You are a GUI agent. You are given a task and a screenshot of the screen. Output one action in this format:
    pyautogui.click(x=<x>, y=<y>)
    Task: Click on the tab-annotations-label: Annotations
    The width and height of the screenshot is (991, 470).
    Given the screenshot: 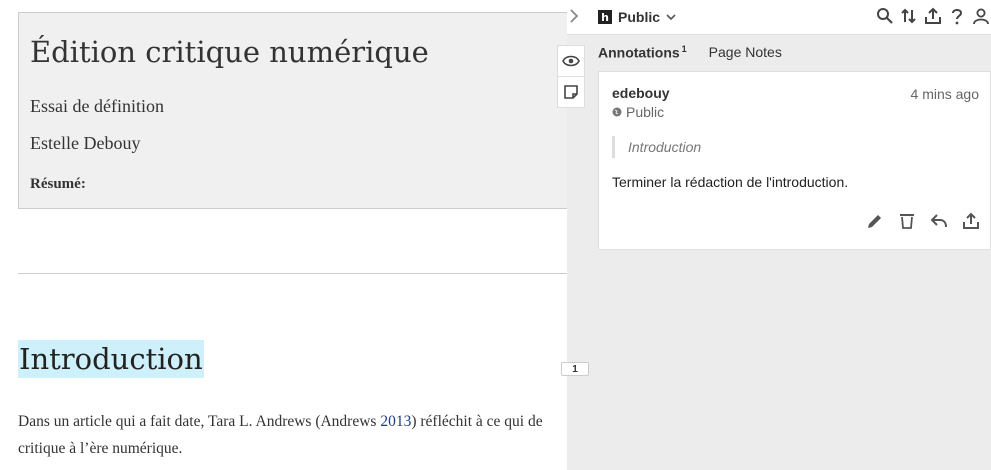 What is the action you would take?
    pyautogui.click(x=639, y=52)
    